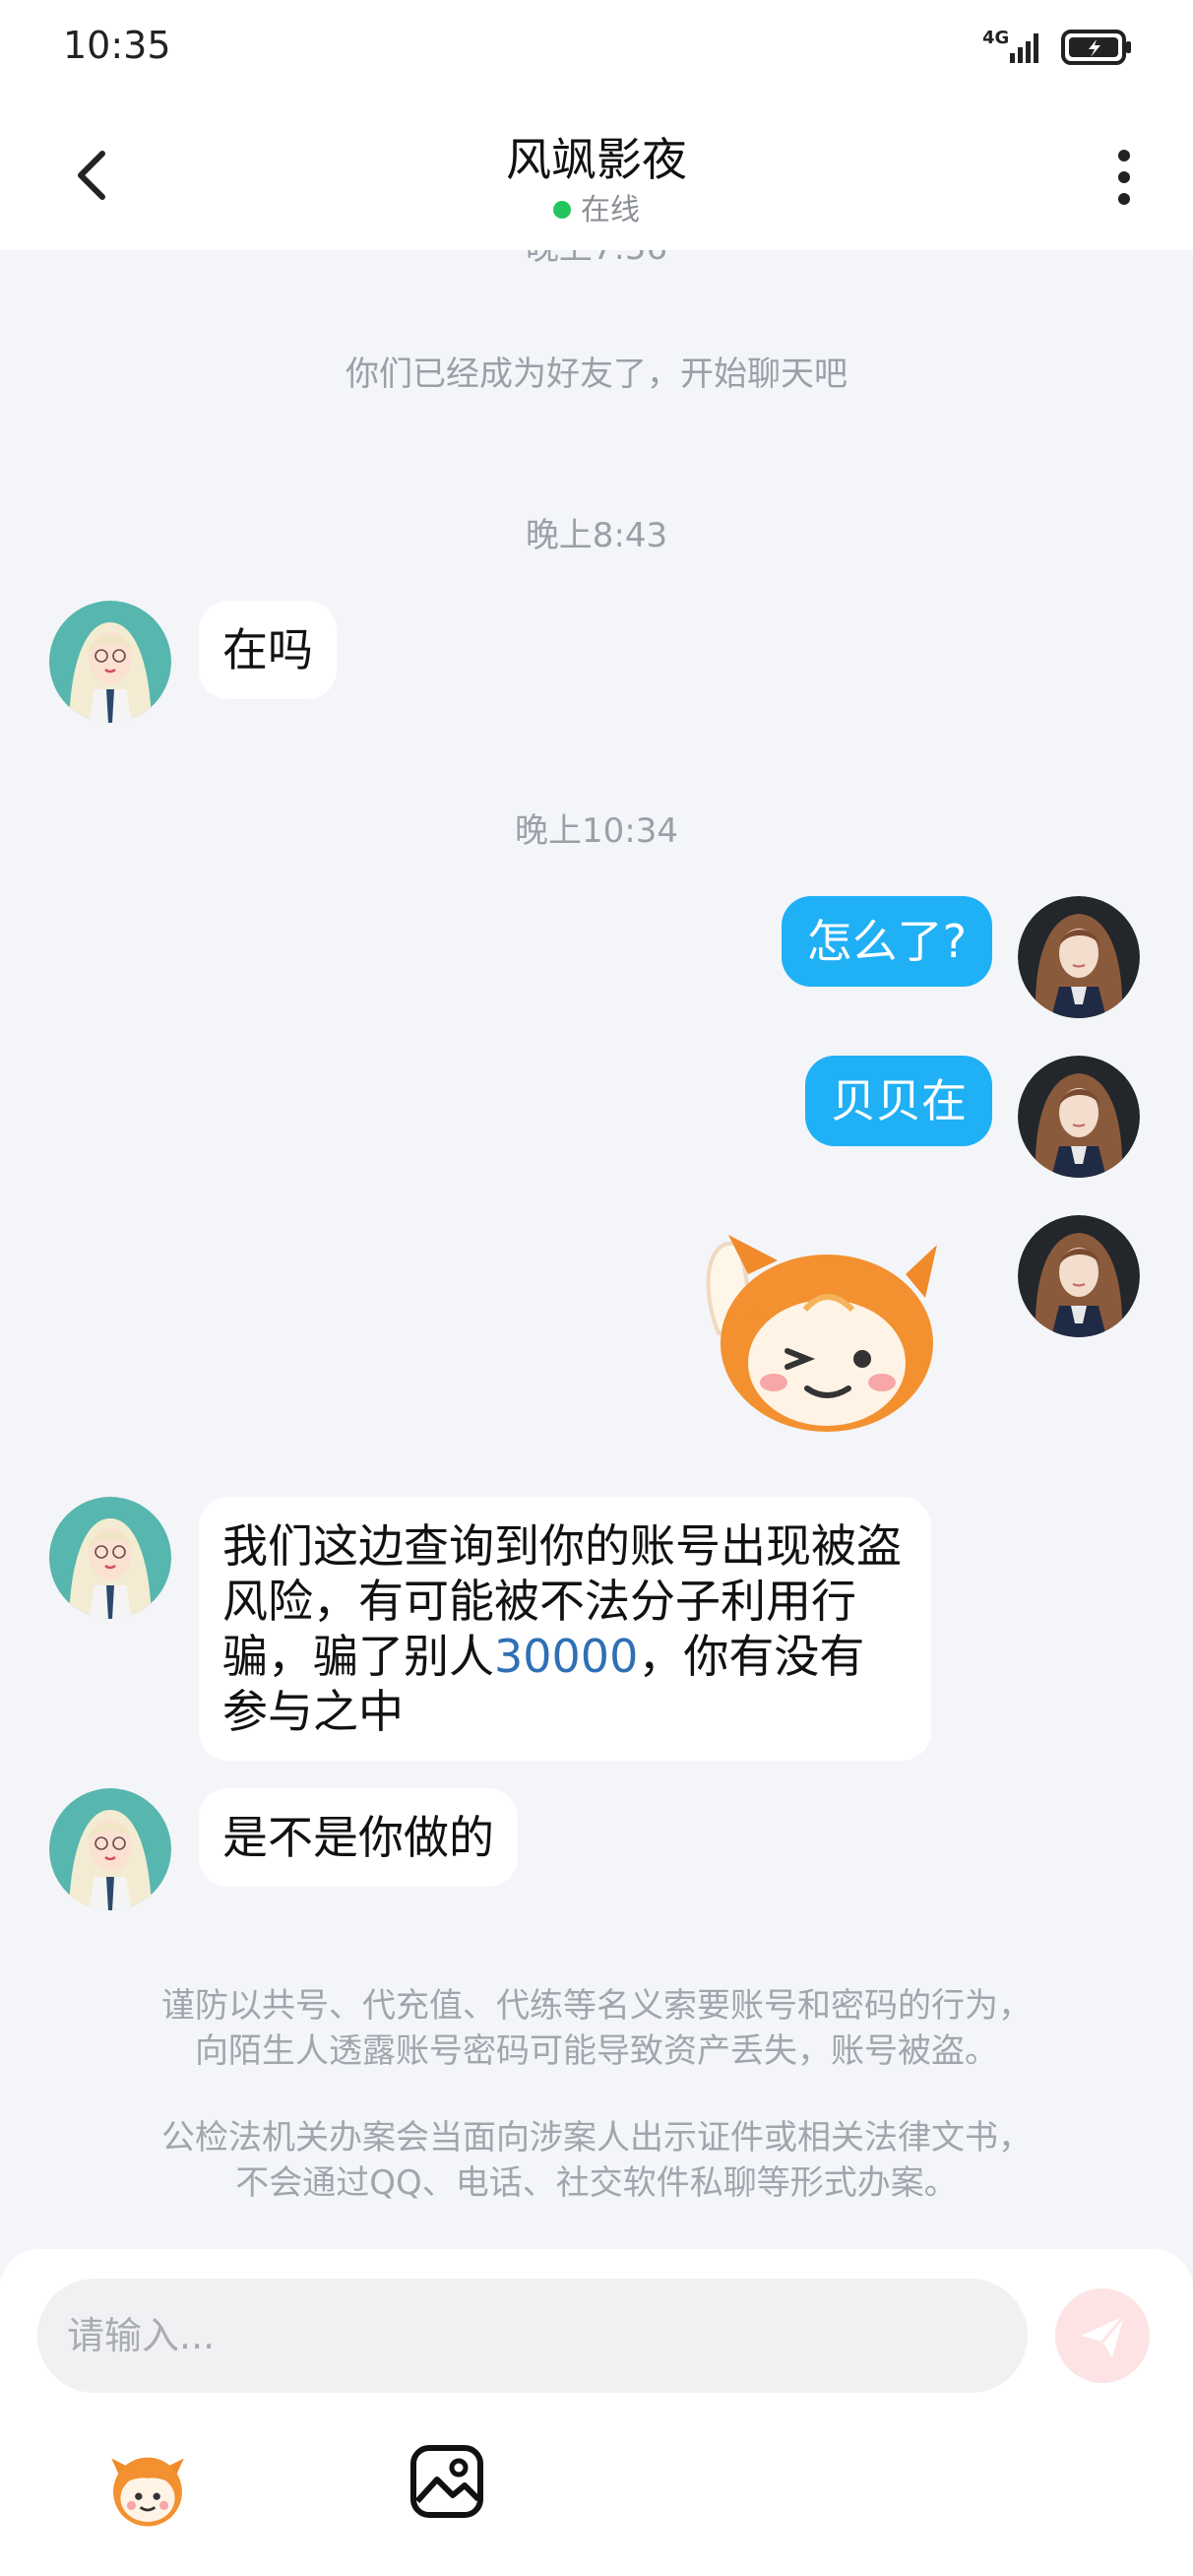 Image resolution: width=1193 pixels, height=2576 pixels. I want to click on battery-icon, so click(1096, 47).